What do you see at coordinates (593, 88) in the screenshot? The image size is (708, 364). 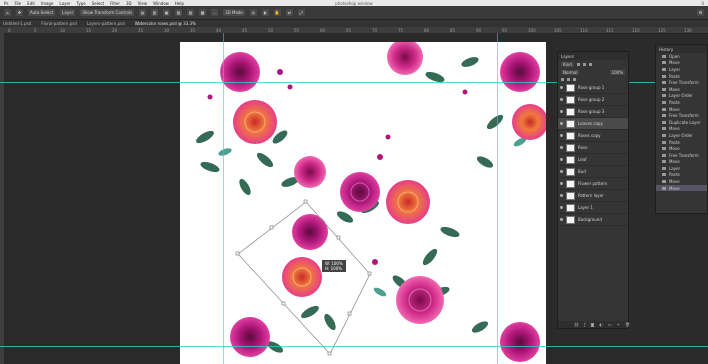 I see `layer-row: Rose group 1` at bounding box center [593, 88].